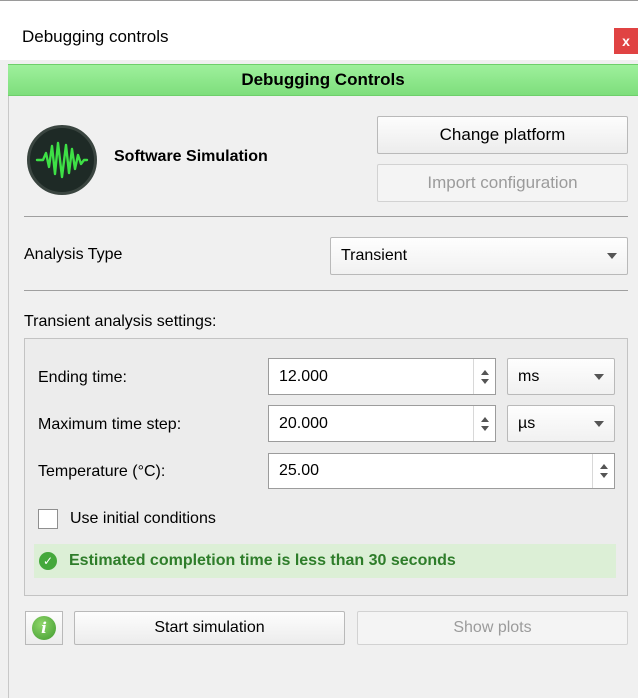 This screenshot has width=638, height=698. What do you see at coordinates (441, 471) in the screenshot?
I see `temperature-input: 25.00` at bounding box center [441, 471].